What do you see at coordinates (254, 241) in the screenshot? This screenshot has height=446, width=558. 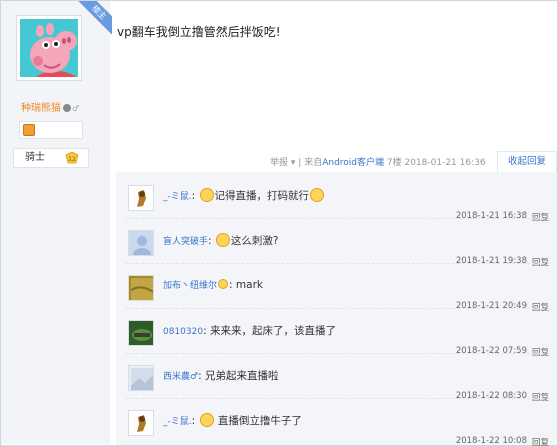 I see `reply-text: 这么刺激?` at bounding box center [254, 241].